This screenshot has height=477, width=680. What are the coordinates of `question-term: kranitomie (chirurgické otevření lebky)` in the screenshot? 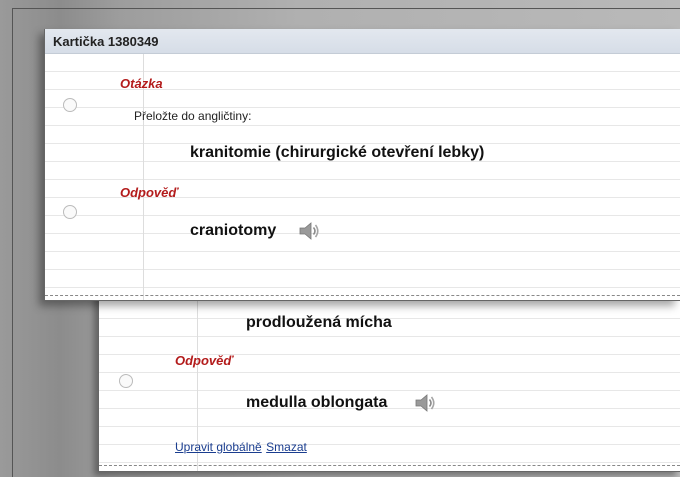 It's located at (337, 152).